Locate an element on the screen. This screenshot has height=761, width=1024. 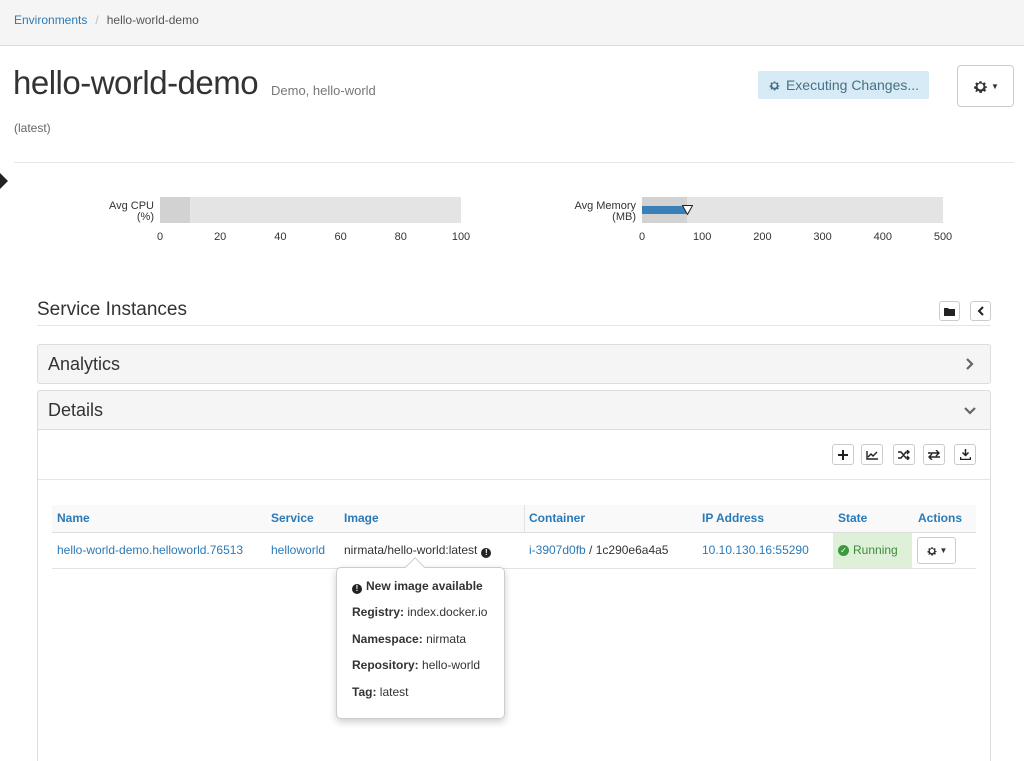
row-actions-button: ▼ is located at coordinates (936, 550).